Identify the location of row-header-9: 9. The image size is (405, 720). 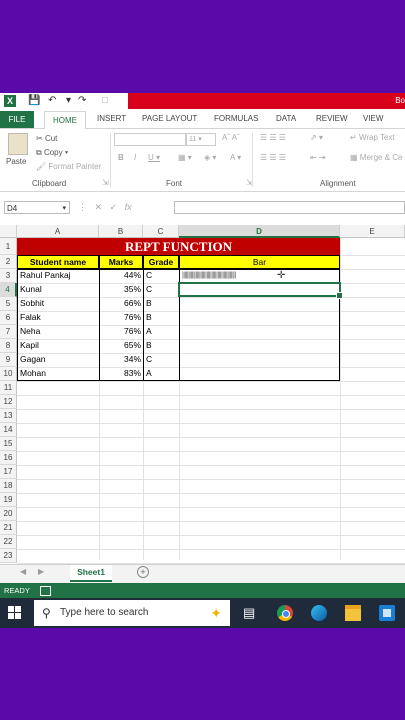
(8, 360).